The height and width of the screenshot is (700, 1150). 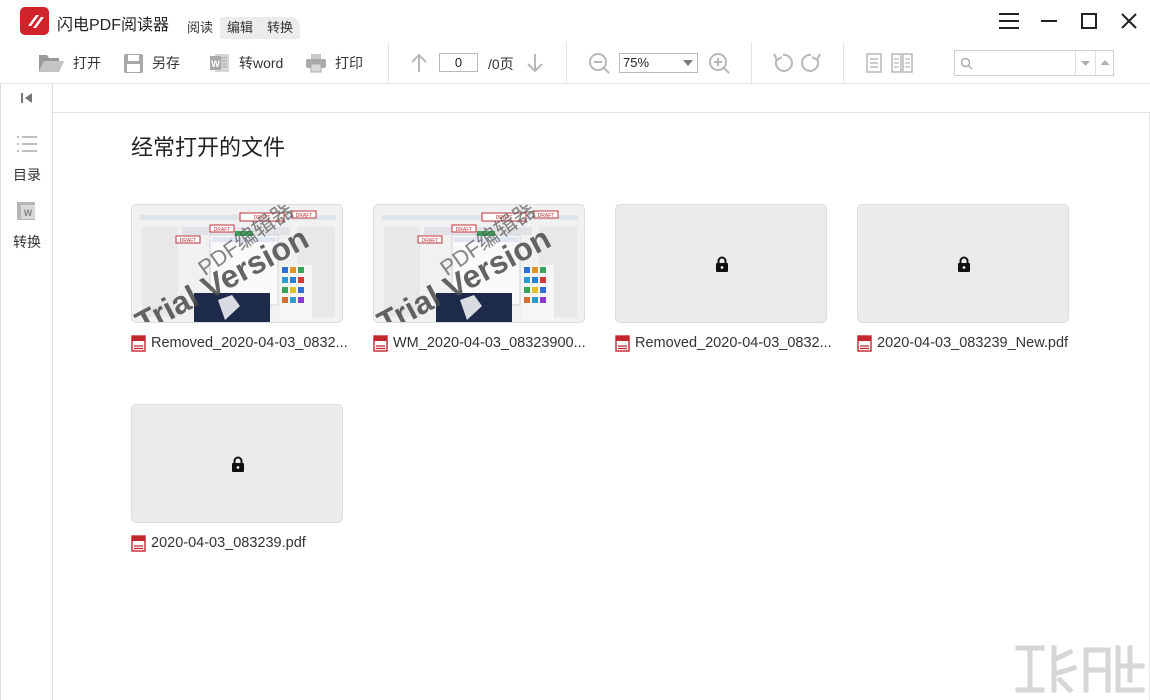 What do you see at coordinates (27, 98) in the screenshot?
I see `collapse-sidebar-icon` at bounding box center [27, 98].